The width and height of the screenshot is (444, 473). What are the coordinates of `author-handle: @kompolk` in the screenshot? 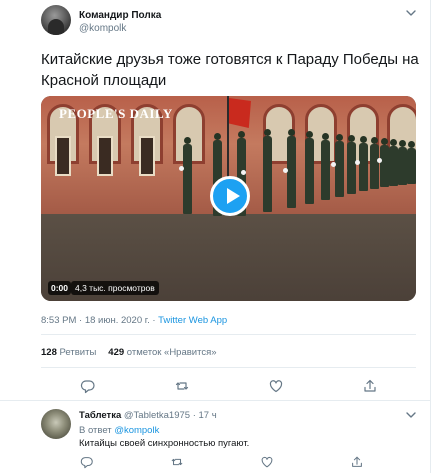 It's located at (120, 28).